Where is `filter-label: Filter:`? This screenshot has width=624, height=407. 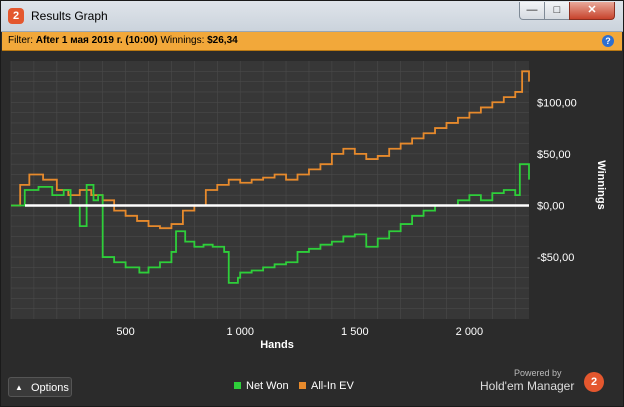
filter-label: Filter: is located at coordinates (20, 40).